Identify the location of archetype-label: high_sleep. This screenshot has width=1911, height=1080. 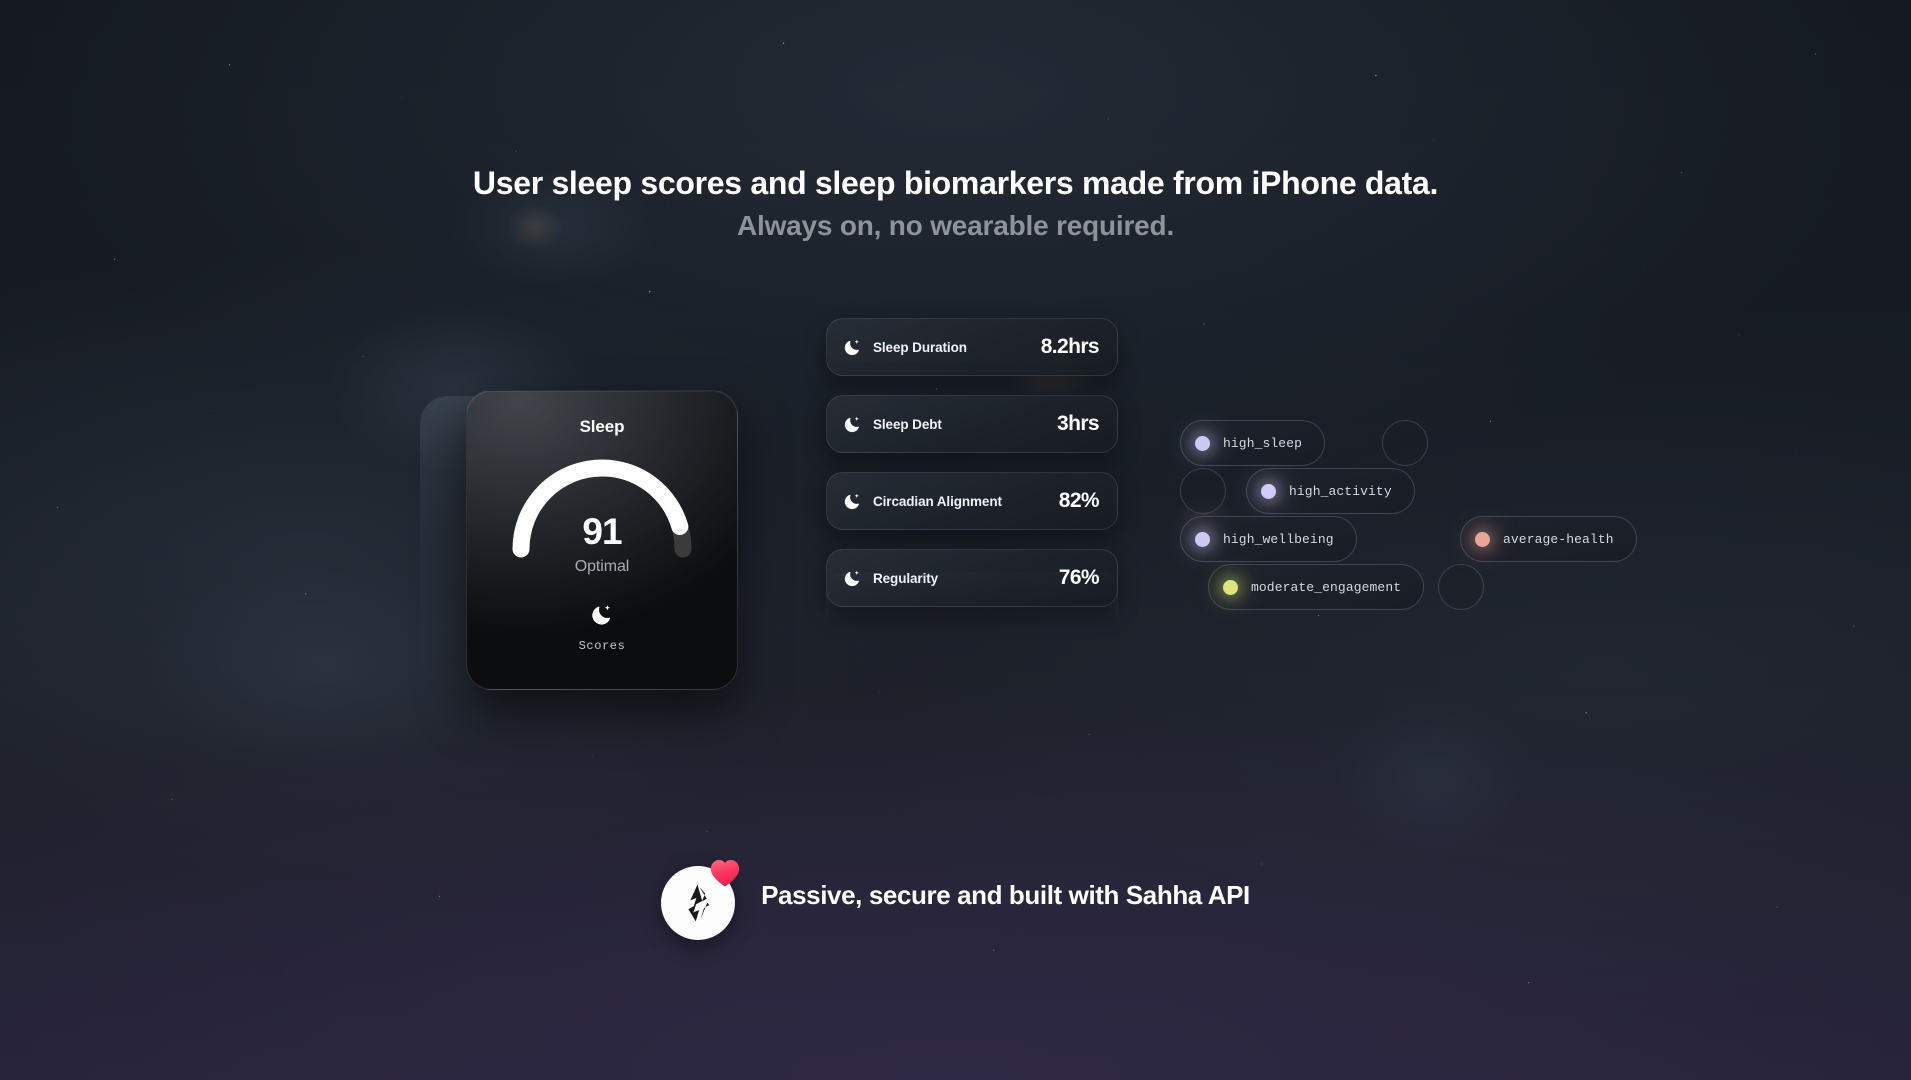
(1263, 443).